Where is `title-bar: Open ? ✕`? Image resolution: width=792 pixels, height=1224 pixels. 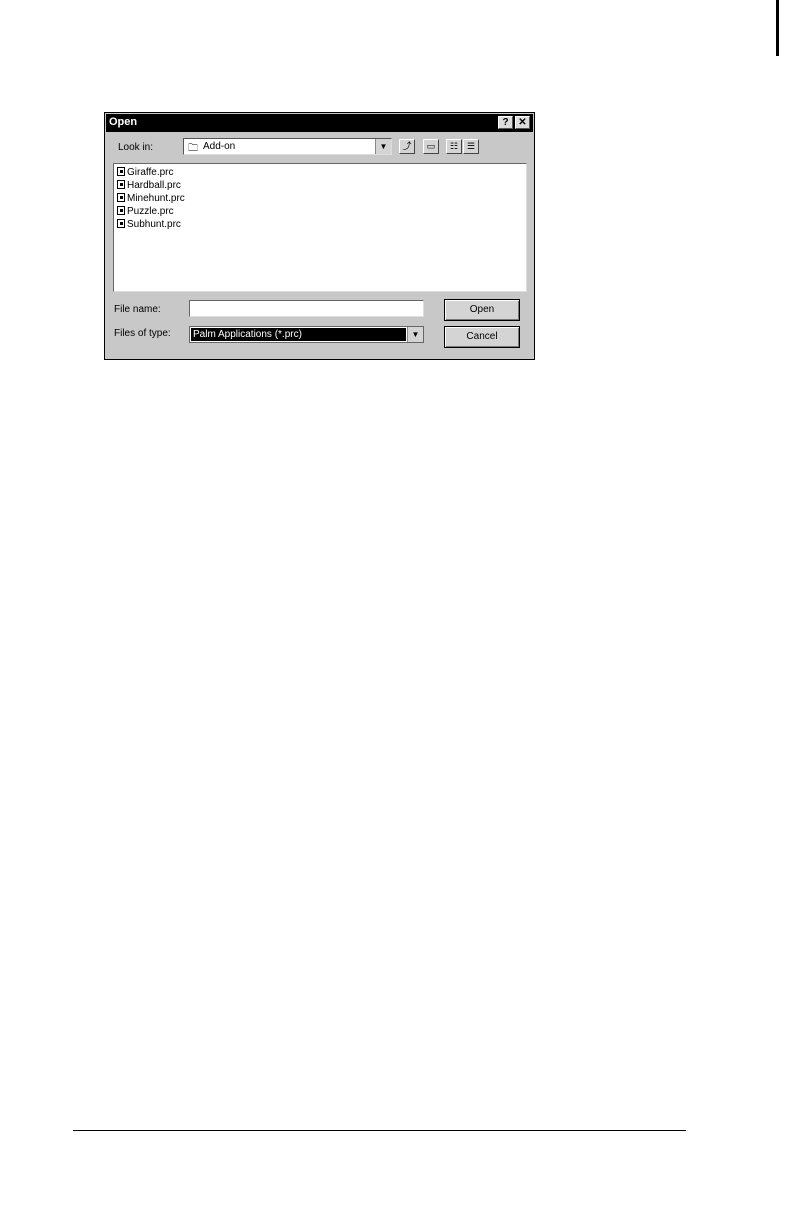 title-bar: Open ? ✕ is located at coordinates (319, 123).